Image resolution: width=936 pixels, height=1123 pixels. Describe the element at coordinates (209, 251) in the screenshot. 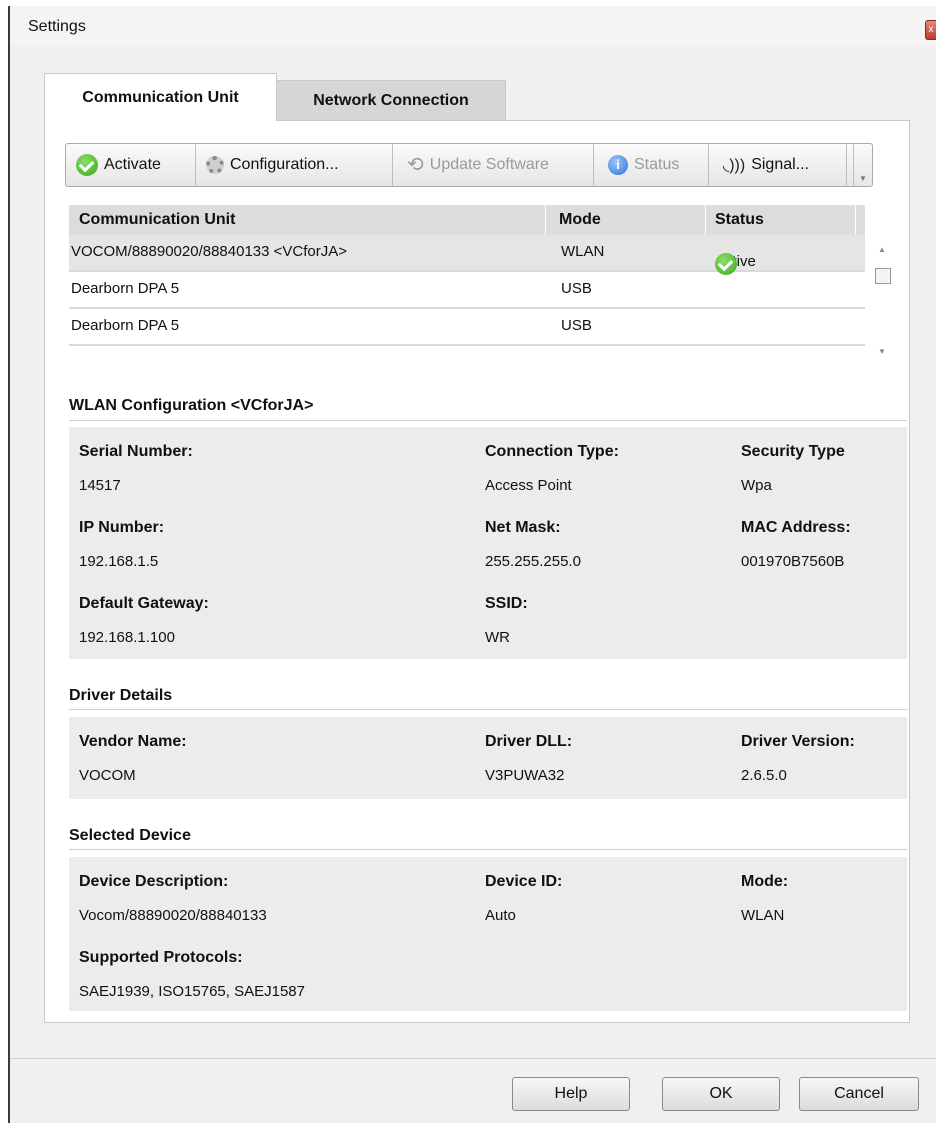

I see `unit-name: VOCOM/88890020/88840133 <VCforJA>` at that location.